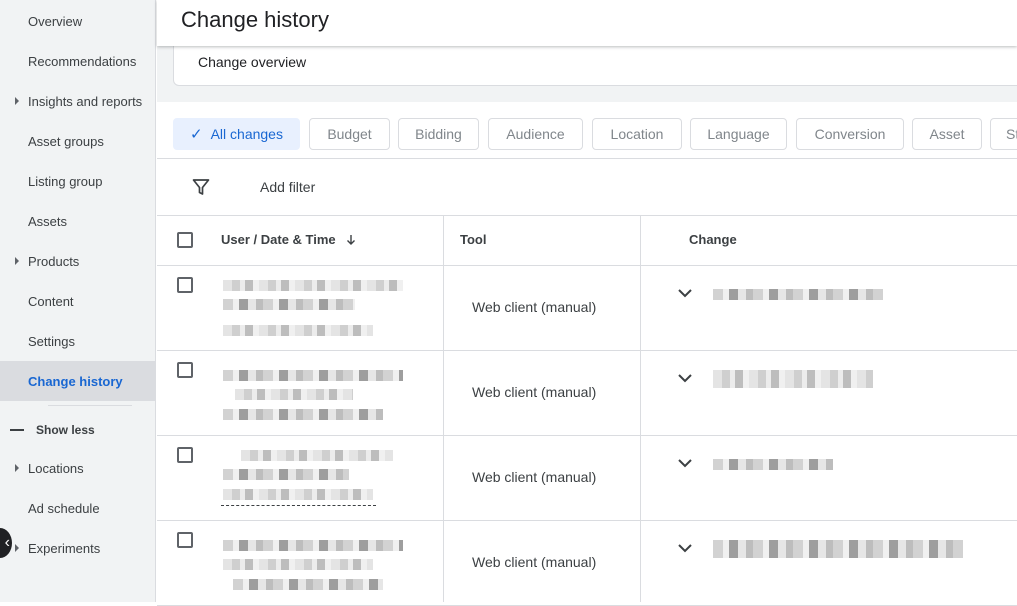 The width and height of the screenshot is (1017, 606). Describe the element at coordinates (82, 61) in the screenshot. I see `sidebar-item-label: Recommendations` at that location.